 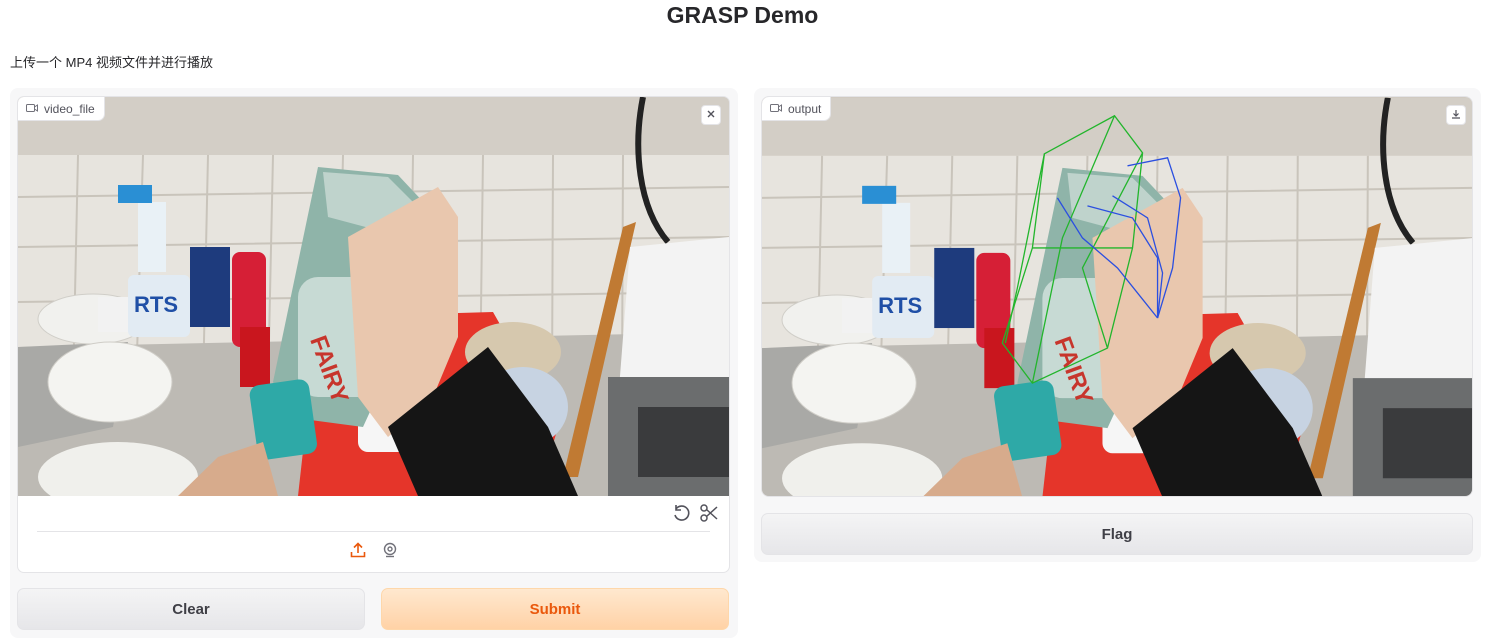 What do you see at coordinates (69, 108) in the screenshot?
I see `video-file-label-text: video_file` at bounding box center [69, 108].